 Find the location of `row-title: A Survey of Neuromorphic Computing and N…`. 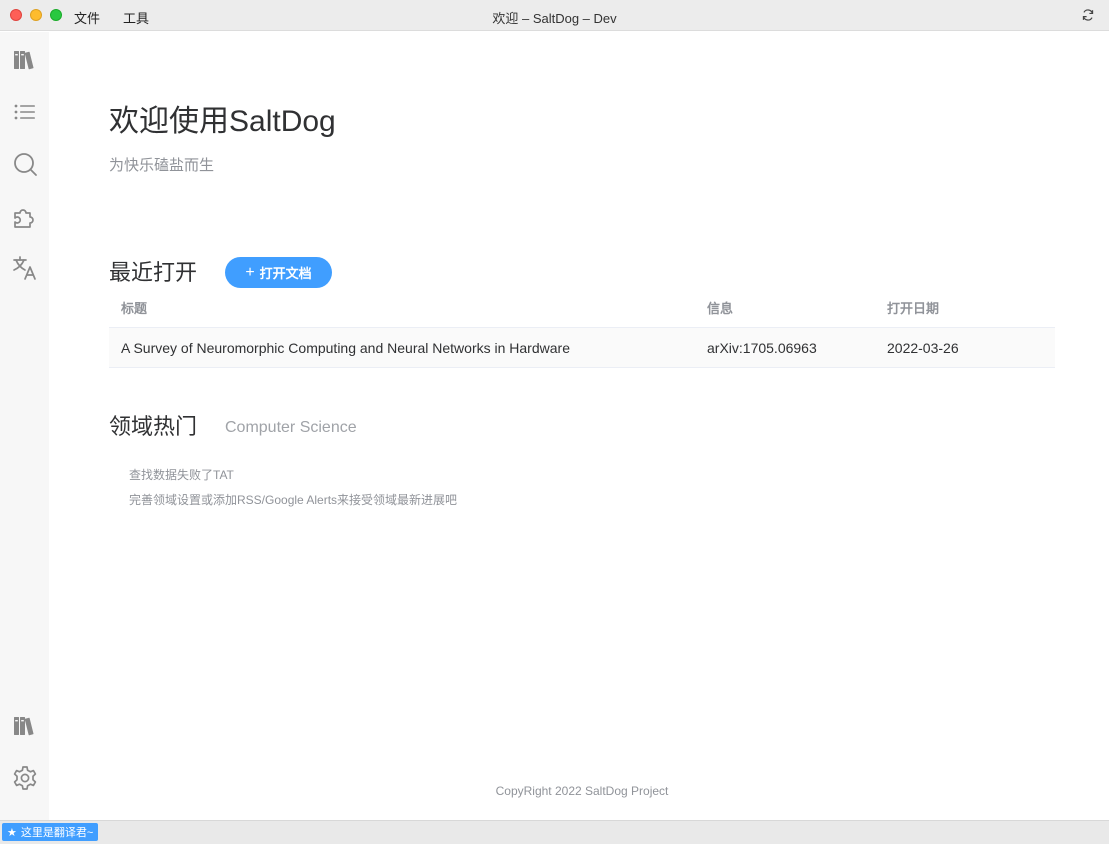

row-title: A Survey of Neuromorphic Computing and N… is located at coordinates (402, 348).